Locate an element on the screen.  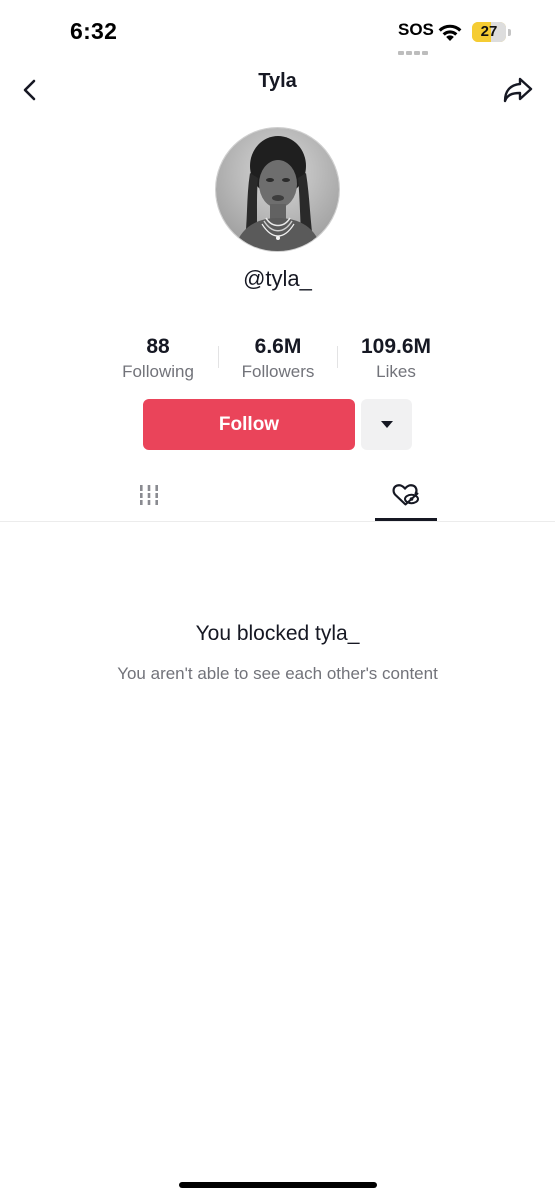
videos-grid-icon is located at coordinates (149, 495).